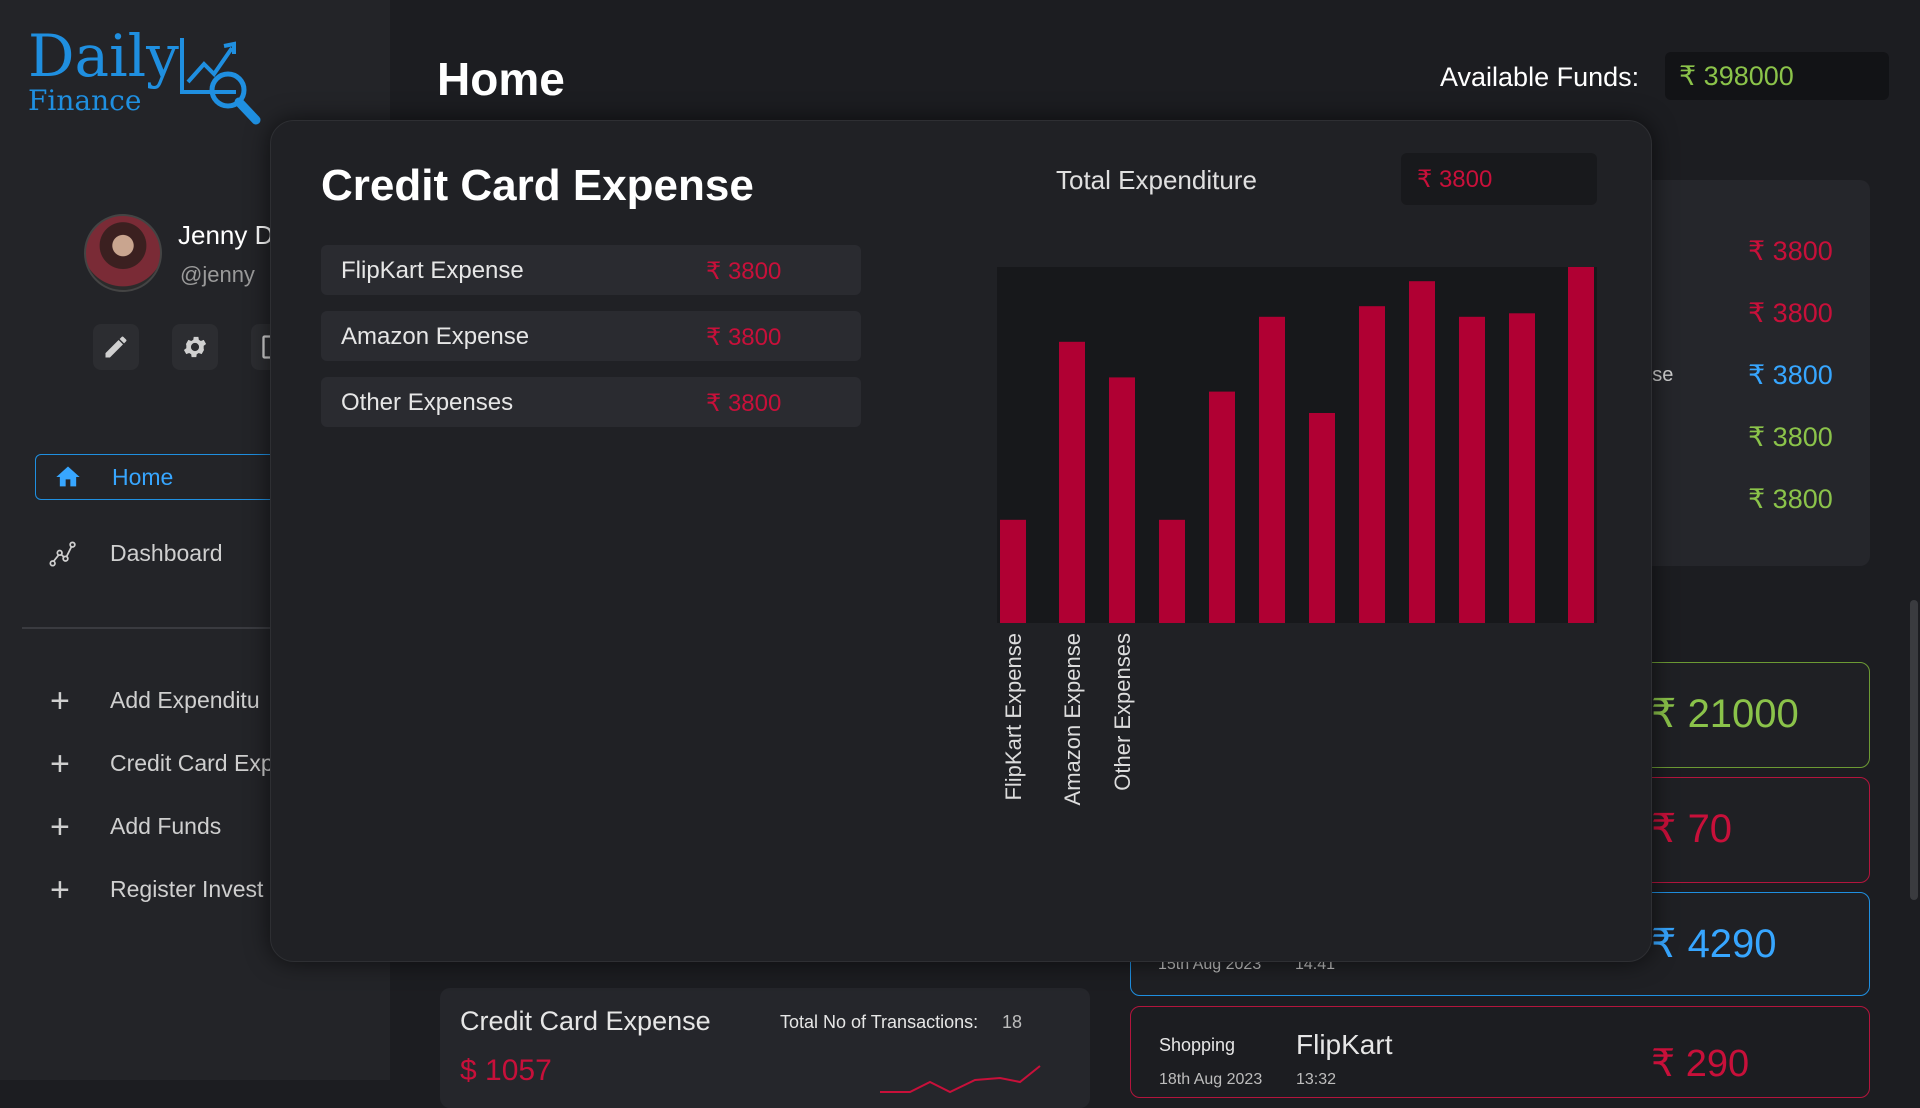  Describe the element at coordinates (427, 402) in the screenshot. I see `expense-label: Other Expenses` at that location.